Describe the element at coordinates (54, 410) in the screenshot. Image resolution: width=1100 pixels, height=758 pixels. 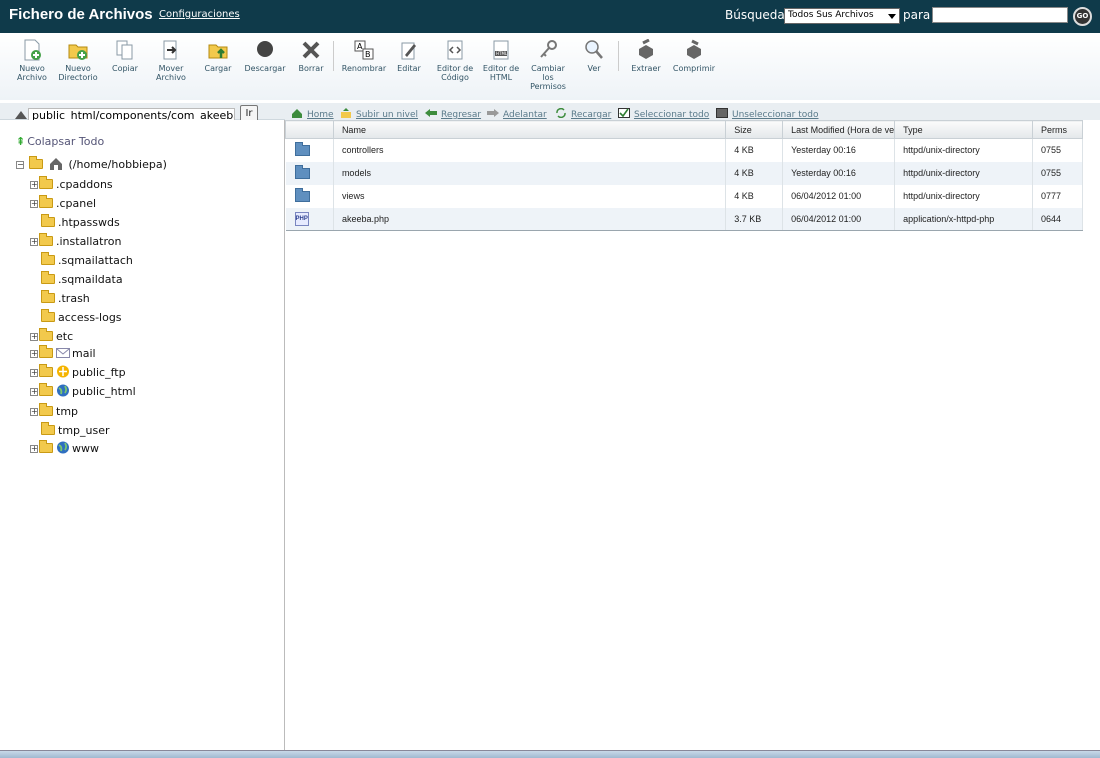
I see `tree-item-tmp: + tmp` at that location.